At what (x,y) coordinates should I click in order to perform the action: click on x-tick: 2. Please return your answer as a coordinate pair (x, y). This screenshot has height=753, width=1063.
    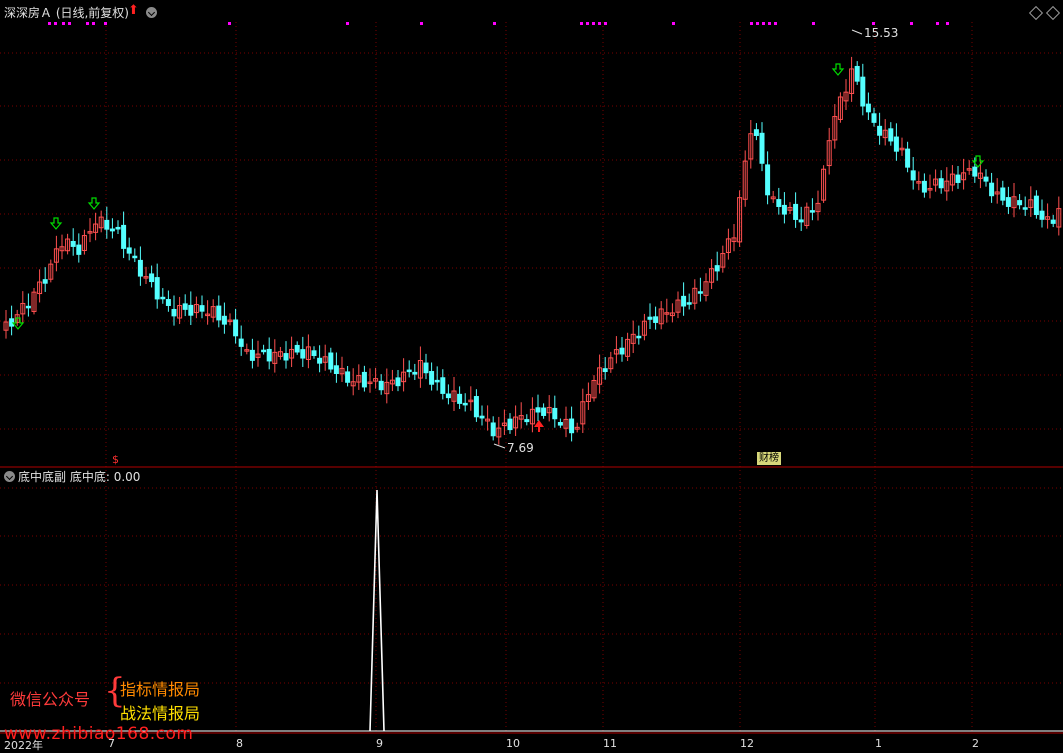
    Looking at the image, I should click on (975, 743).